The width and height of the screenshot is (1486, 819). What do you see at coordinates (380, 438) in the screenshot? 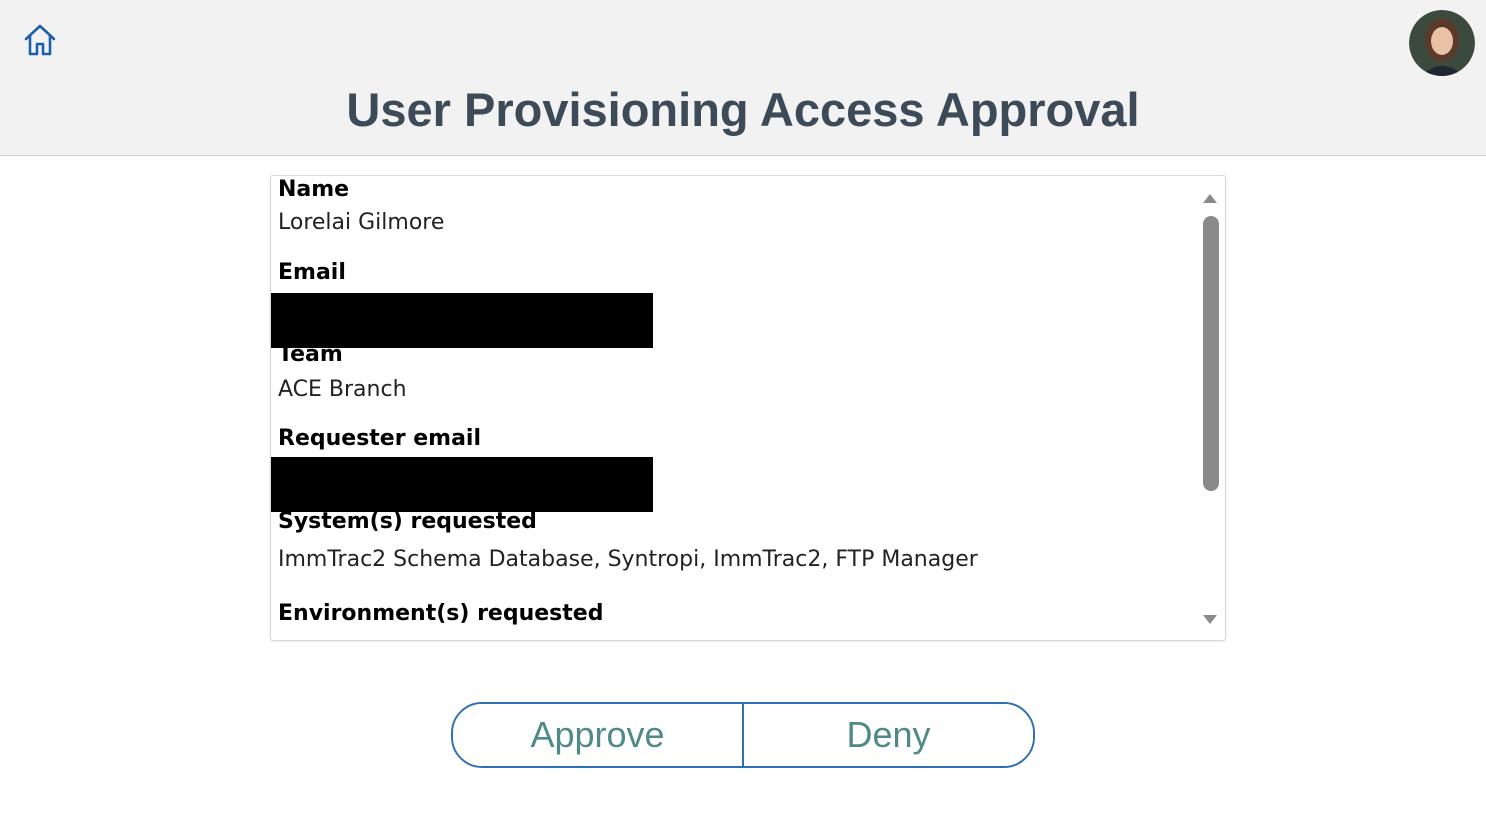
I see `requester-email-label: Requester email` at bounding box center [380, 438].